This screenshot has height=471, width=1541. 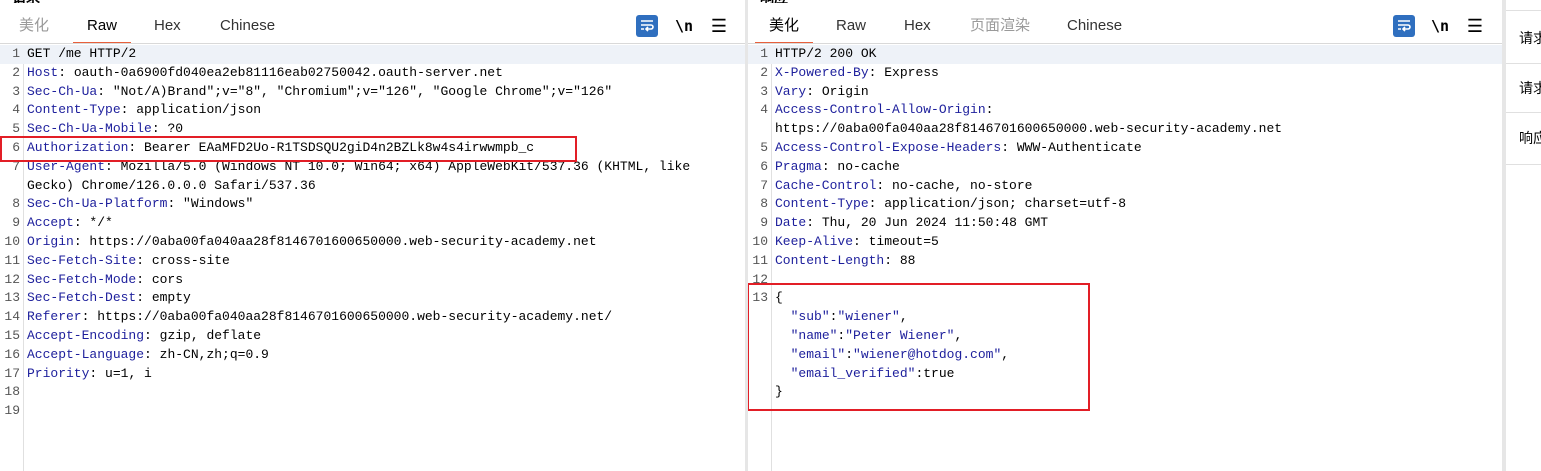 I want to click on line-content: Cache-Control: no-cache, no-store, so click(x=904, y=185).